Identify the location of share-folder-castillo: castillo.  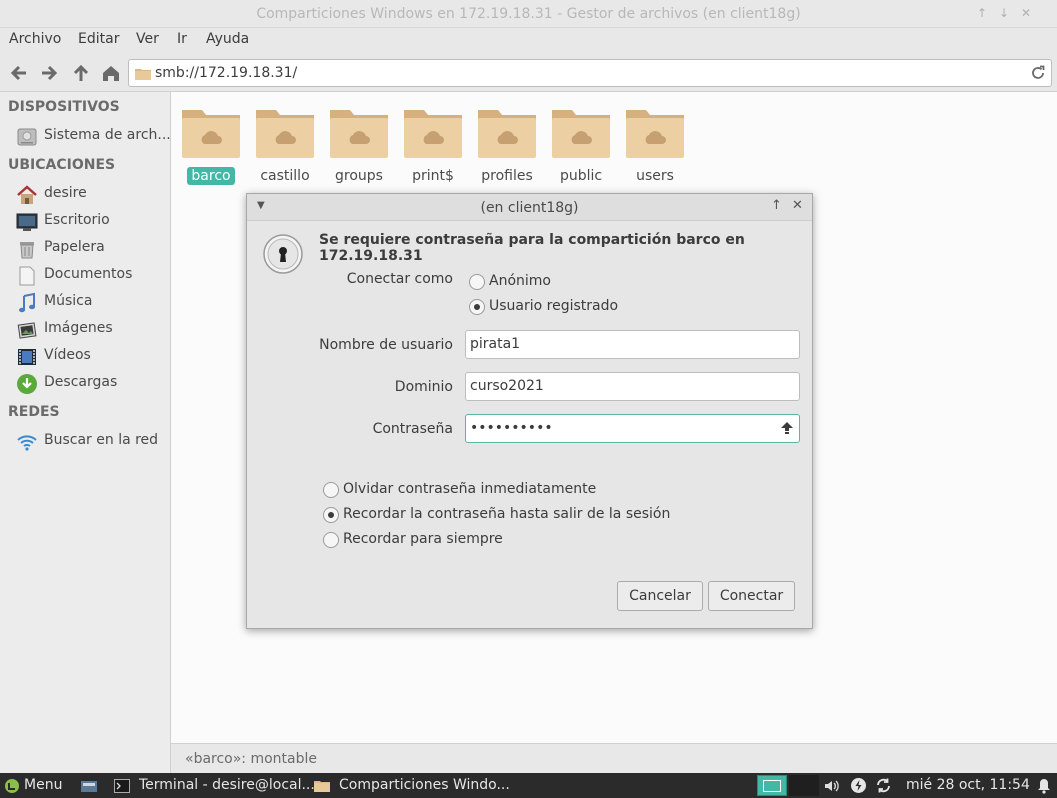
(285, 149).